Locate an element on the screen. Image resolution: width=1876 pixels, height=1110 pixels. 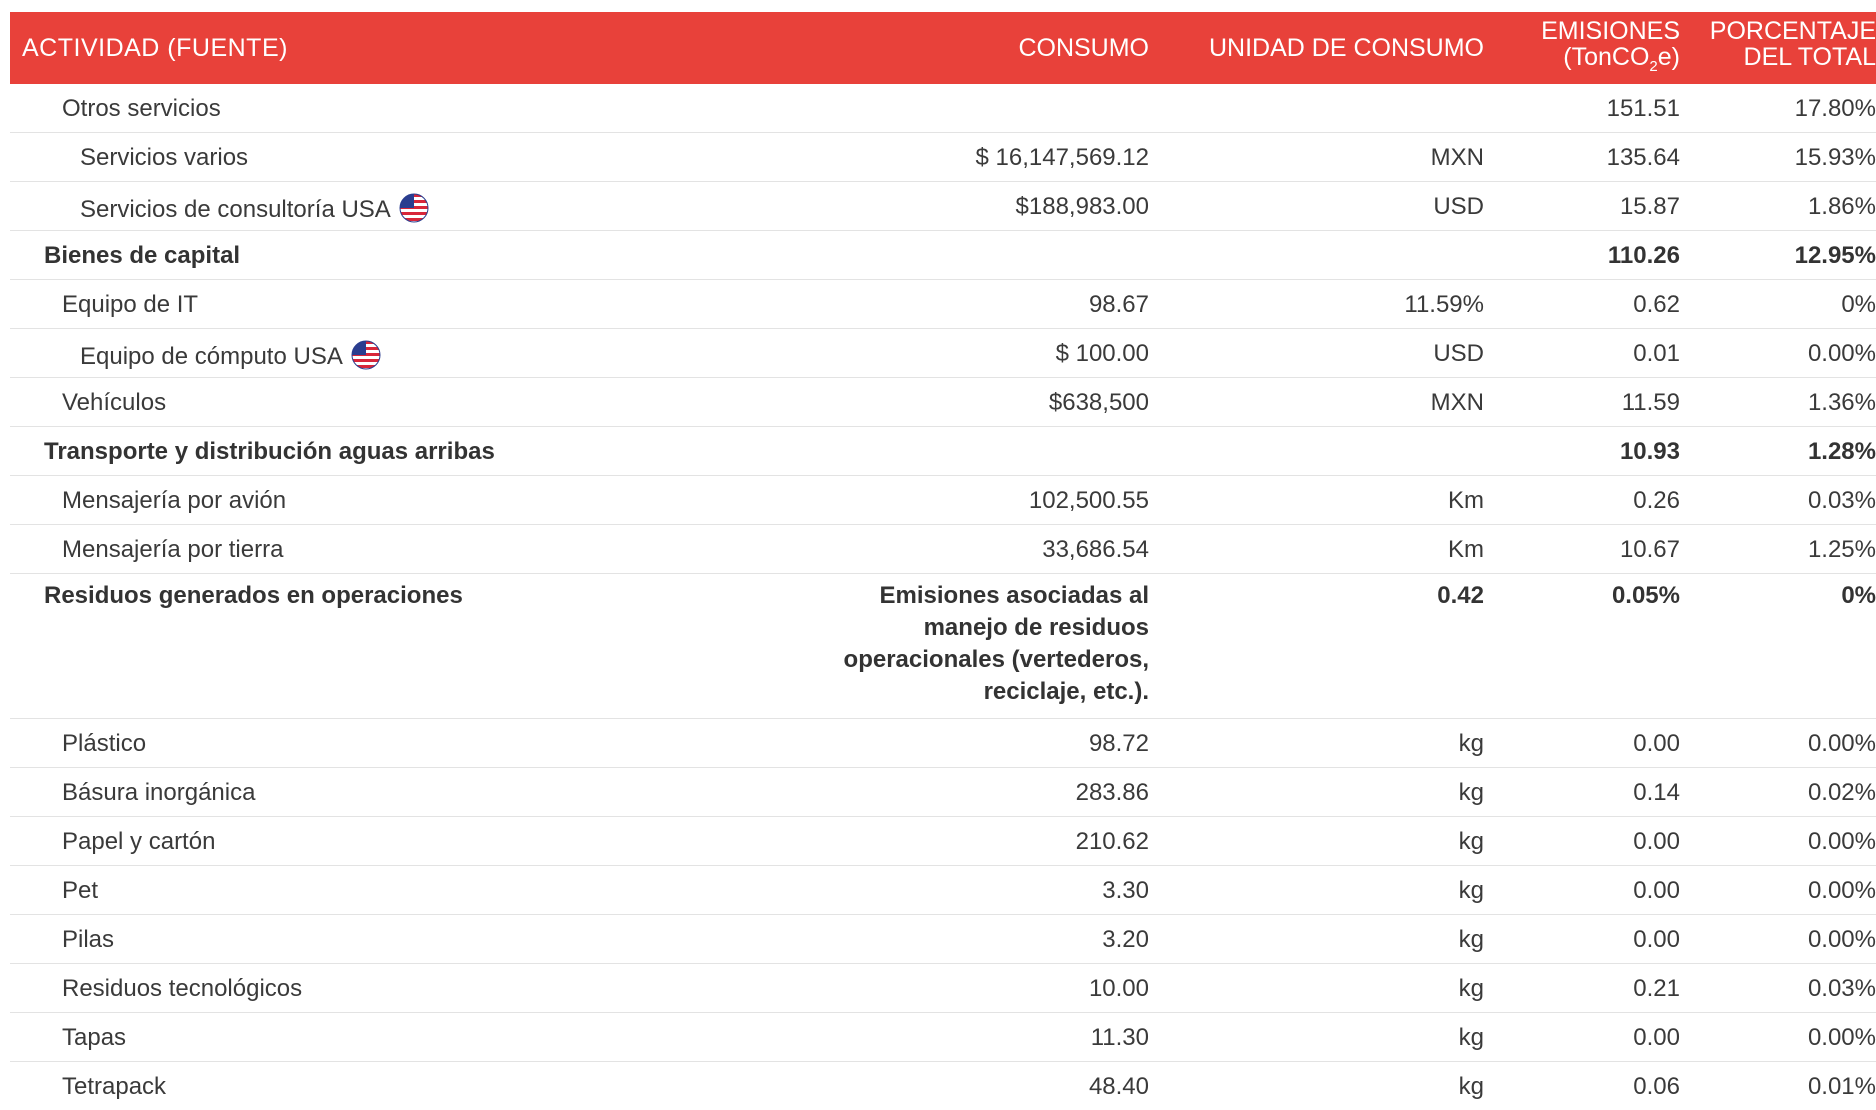
emissions-cell: 0.26 is located at coordinates (1656, 500).